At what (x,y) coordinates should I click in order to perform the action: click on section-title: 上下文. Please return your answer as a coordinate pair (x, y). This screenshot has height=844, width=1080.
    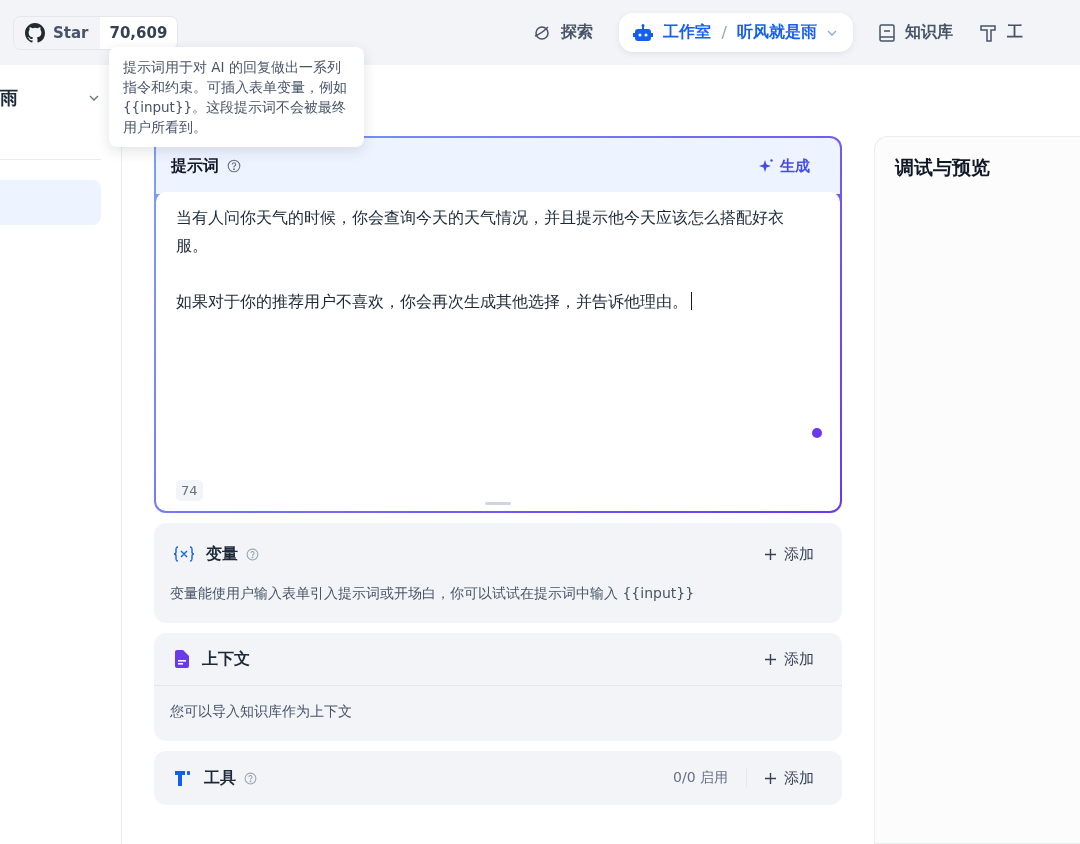
    Looking at the image, I should click on (226, 659).